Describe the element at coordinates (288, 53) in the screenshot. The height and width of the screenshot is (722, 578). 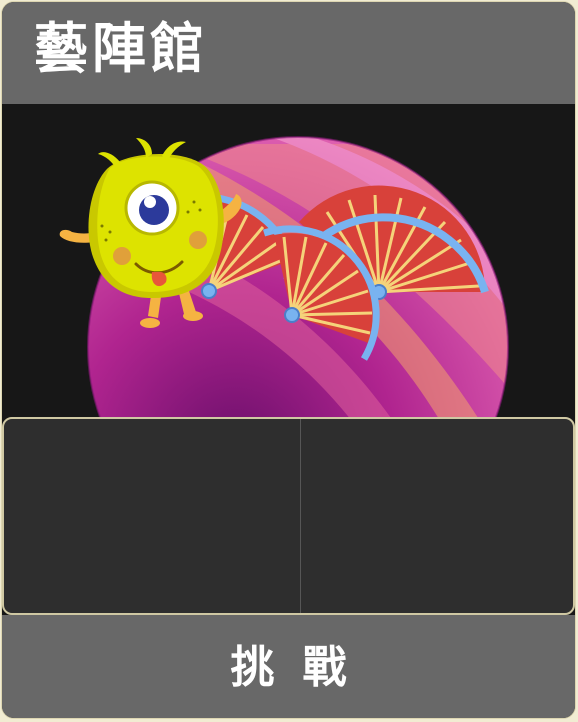
I see `card-header: 藝陣館` at that location.